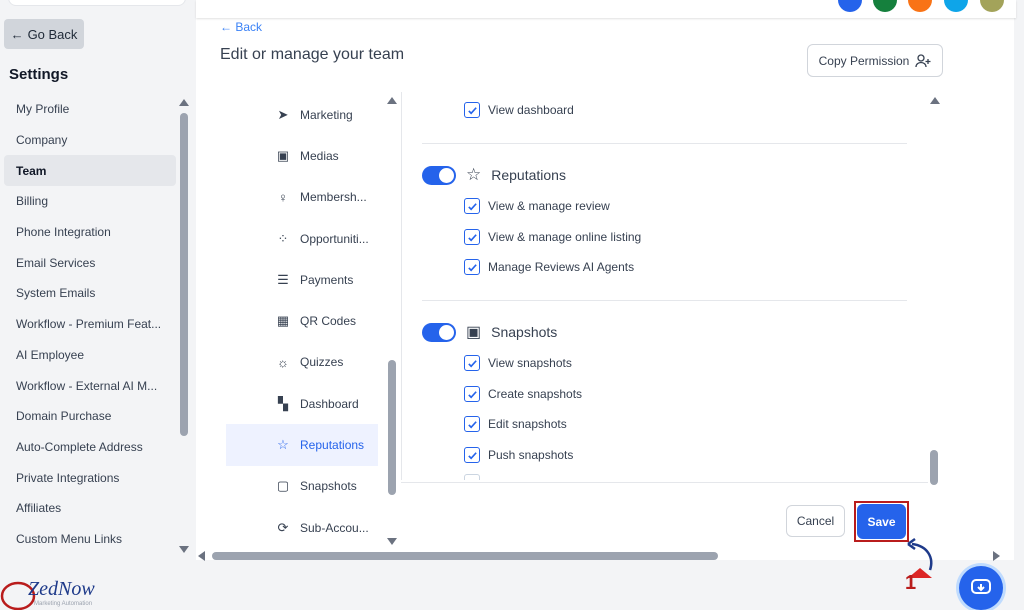  I want to click on sidebar-item-domain-purchase: Domain Purchase, so click(90, 416).